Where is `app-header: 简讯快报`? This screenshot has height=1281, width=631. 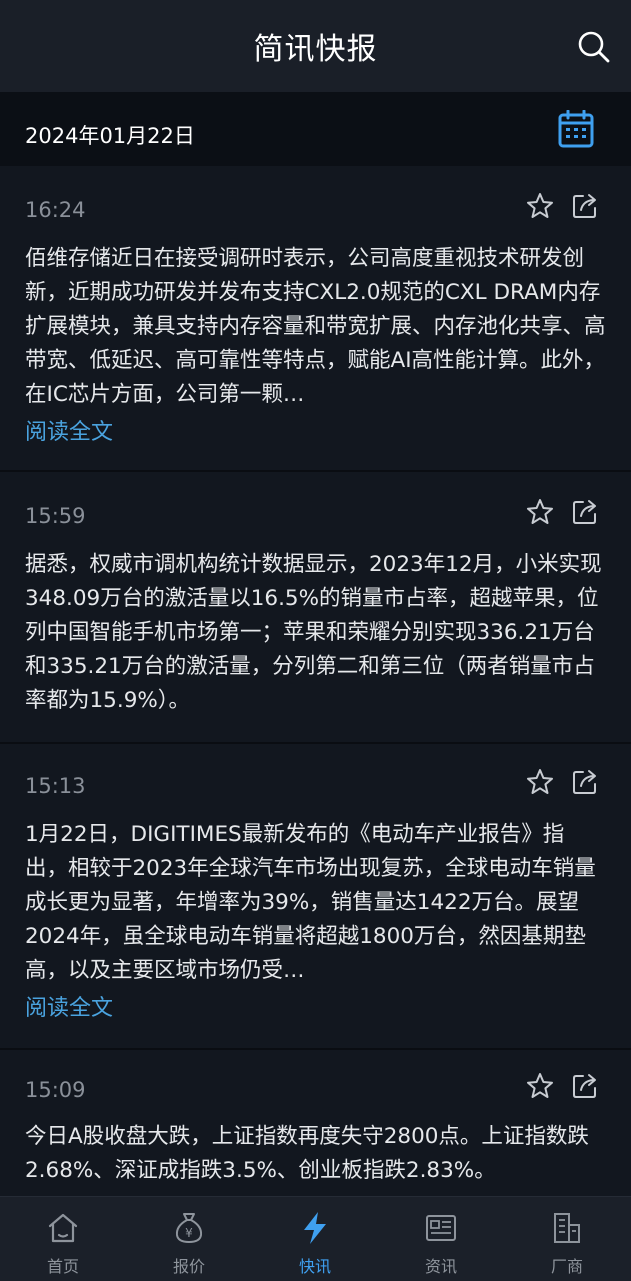
app-header: 简讯快报 is located at coordinates (315, 46).